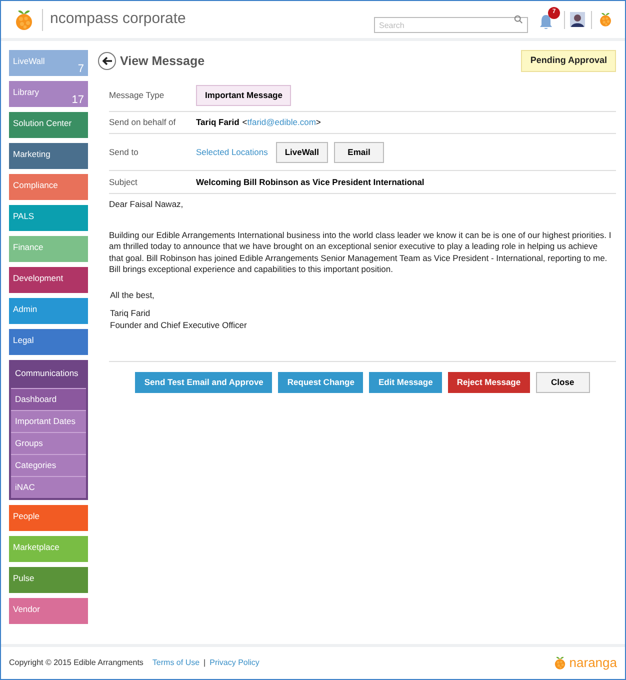 The image size is (626, 680). I want to click on submenu-item: Categories, so click(48, 465).